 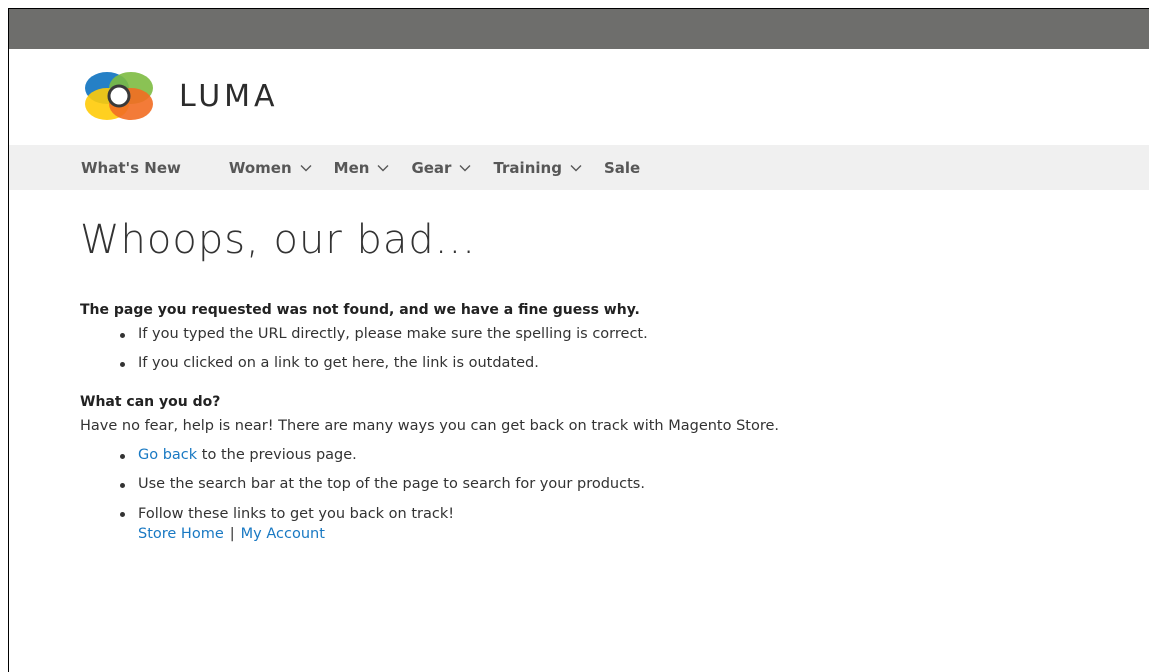 What do you see at coordinates (260, 167) in the screenshot?
I see `nav-item-label: Women` at bounding box center [260, 167].